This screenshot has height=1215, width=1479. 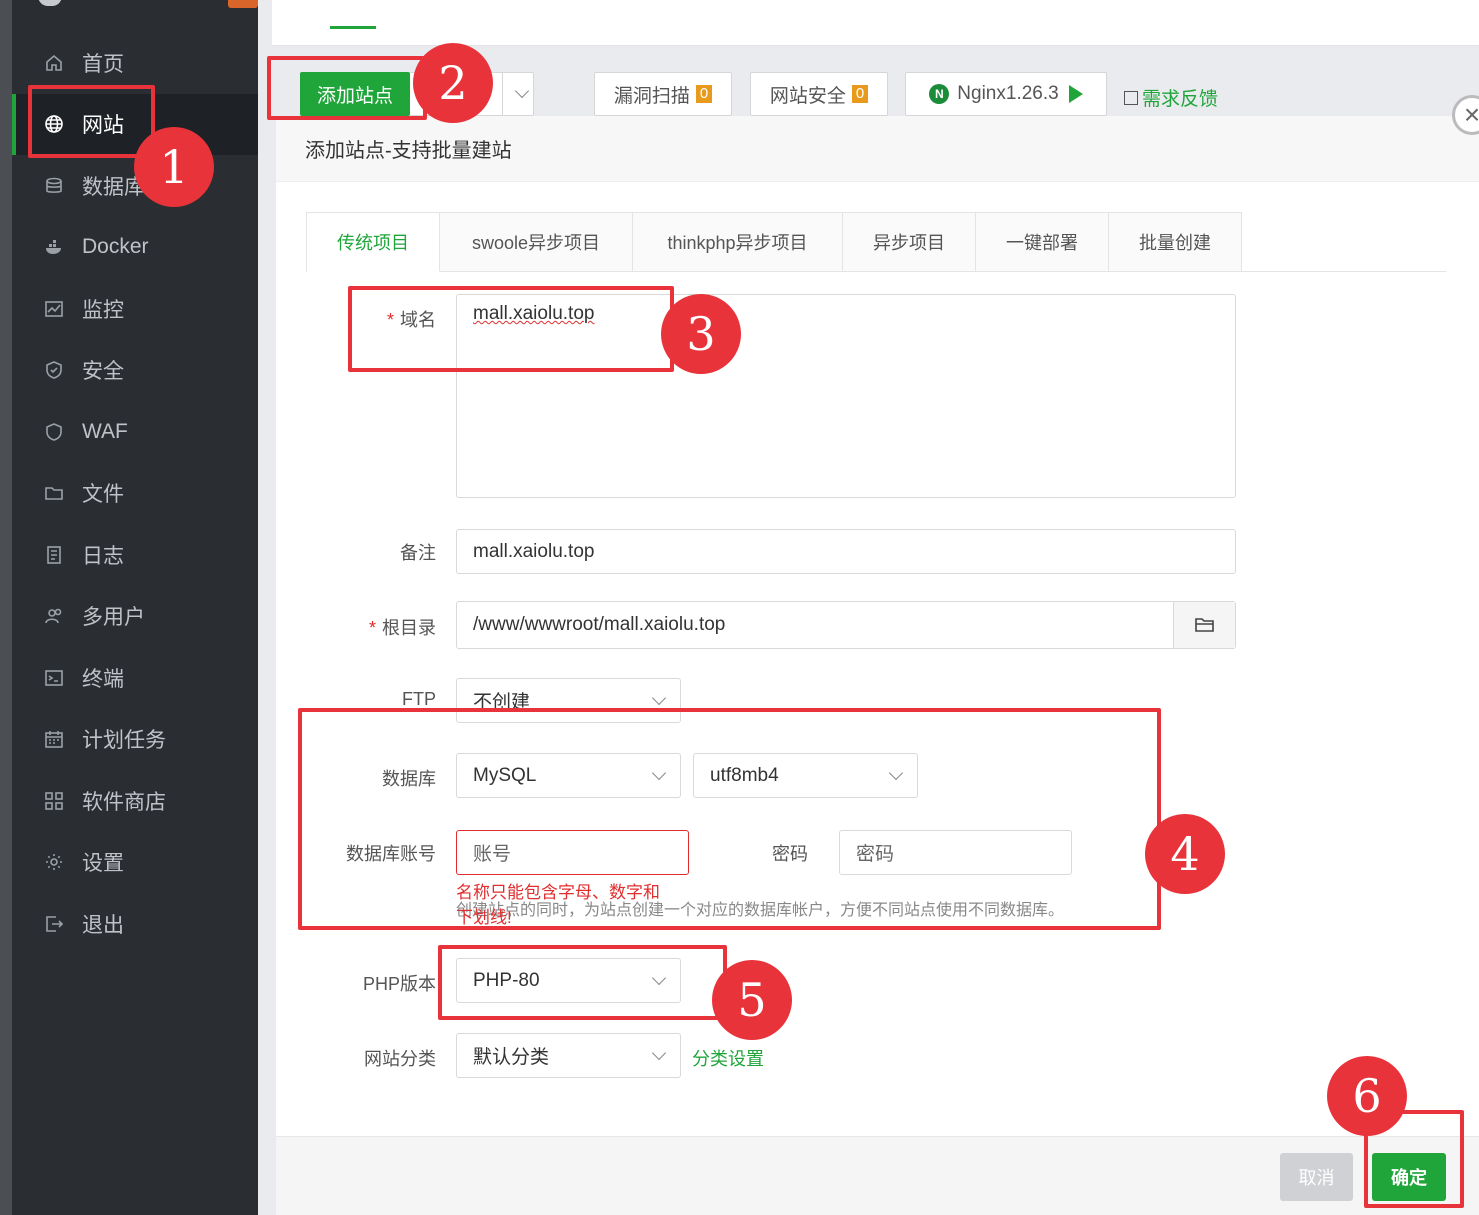 I want to click on tab-thinkphp: thinkphp异步项目, so click(x=738, y=242).